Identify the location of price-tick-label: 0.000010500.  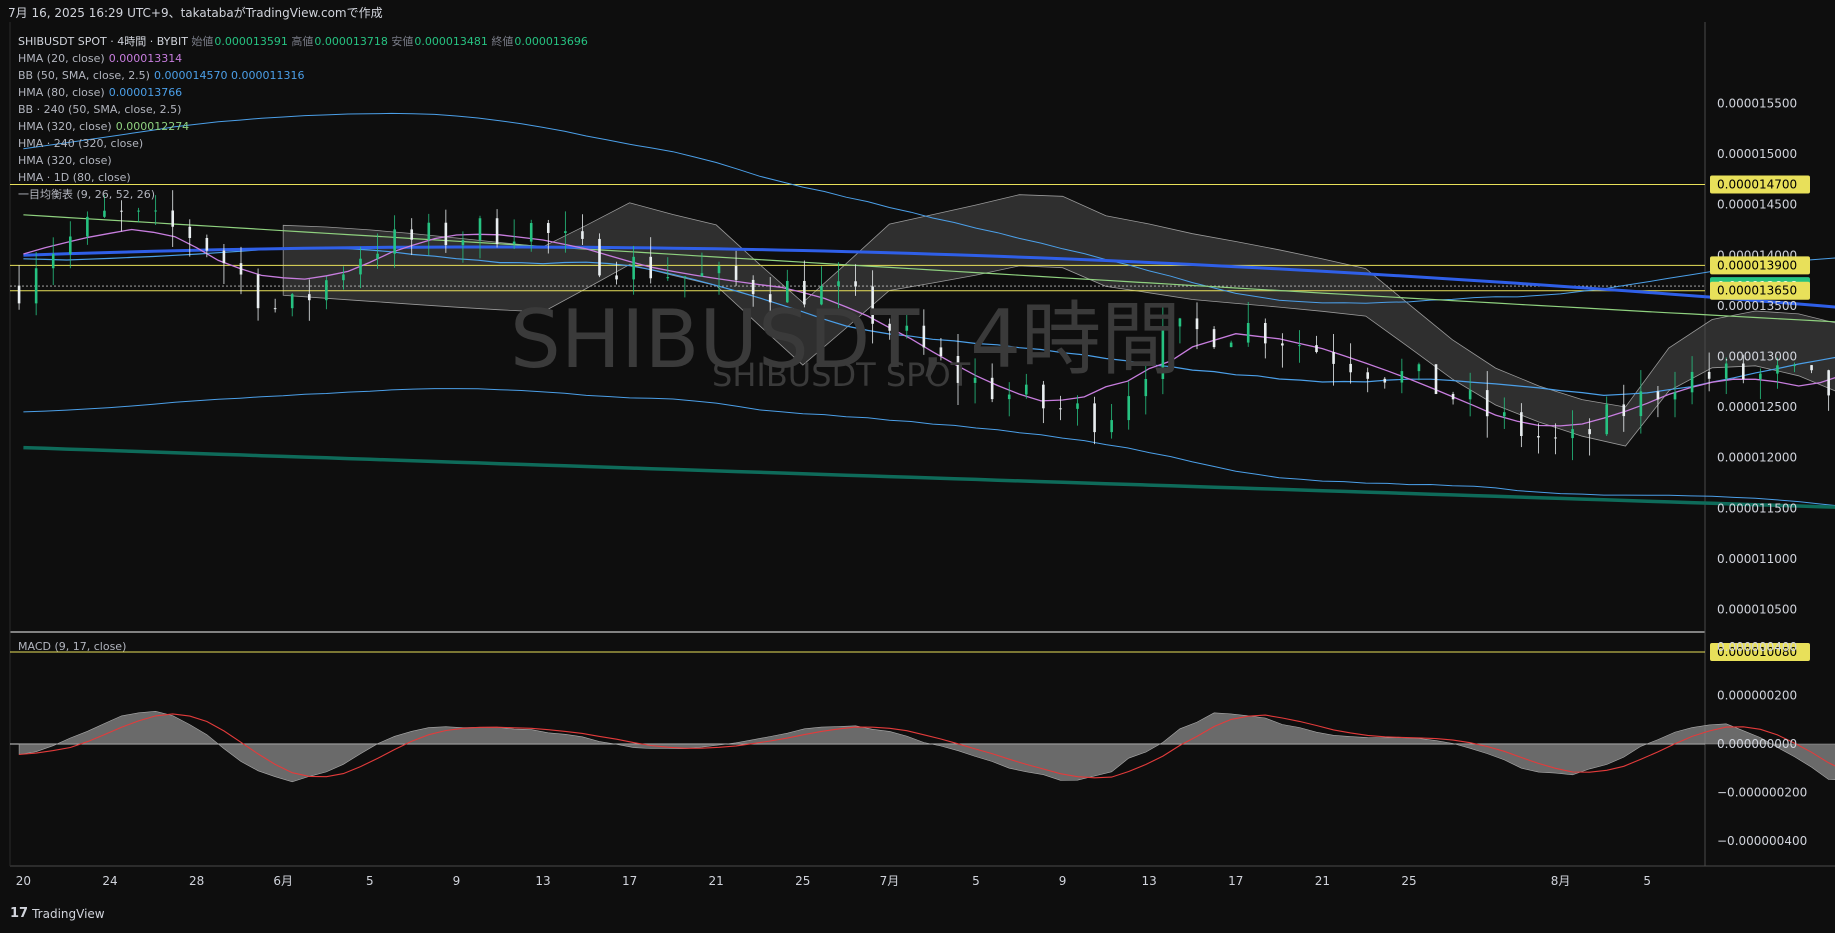
(1757, 610).